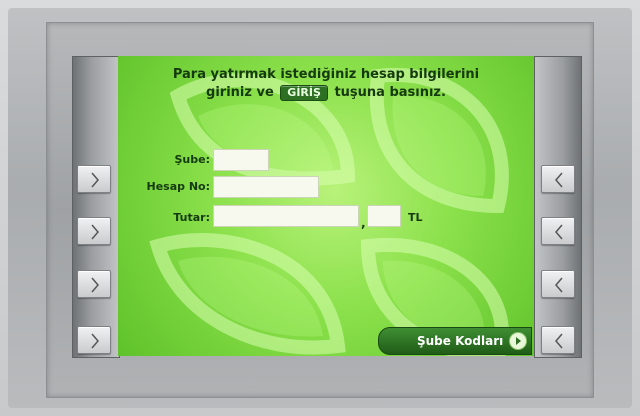 This screenshot has width=640, height=416. I want to click on left-side-panel, so click(96, 207).